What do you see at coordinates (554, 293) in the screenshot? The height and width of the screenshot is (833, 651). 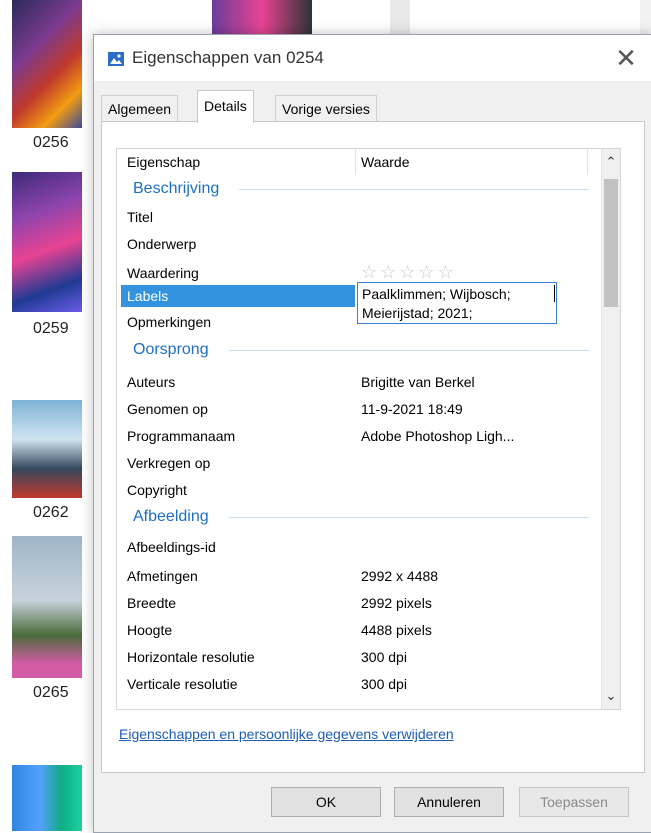 I see `text-caret` at bounding box center [554, 293].